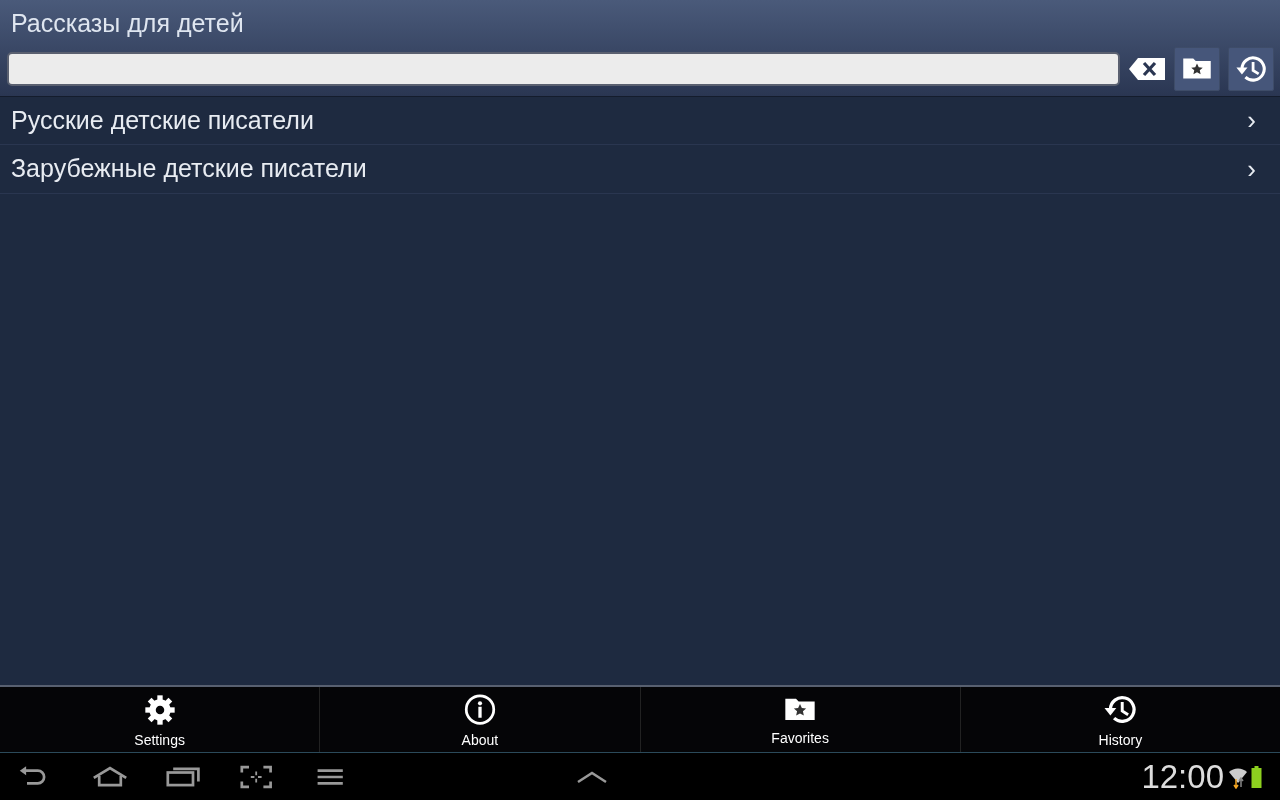 This screenshot has height=800, width=1280. Describe the element at coordinates (162, 120) in the screenshot. I see `list-item-label: Русские детские писатели` at that location.